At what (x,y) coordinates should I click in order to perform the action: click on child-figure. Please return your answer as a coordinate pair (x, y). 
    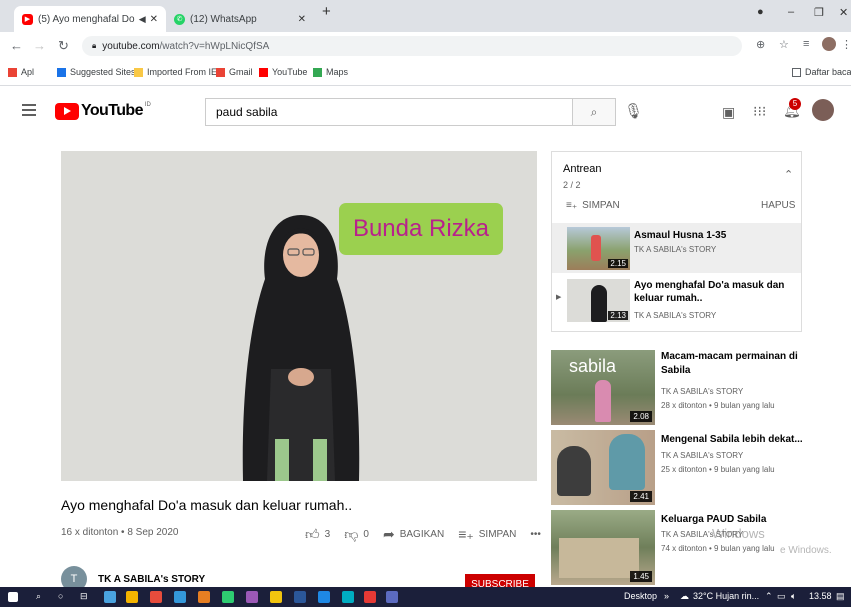
    Looking at the image, I should click on (596, 248).